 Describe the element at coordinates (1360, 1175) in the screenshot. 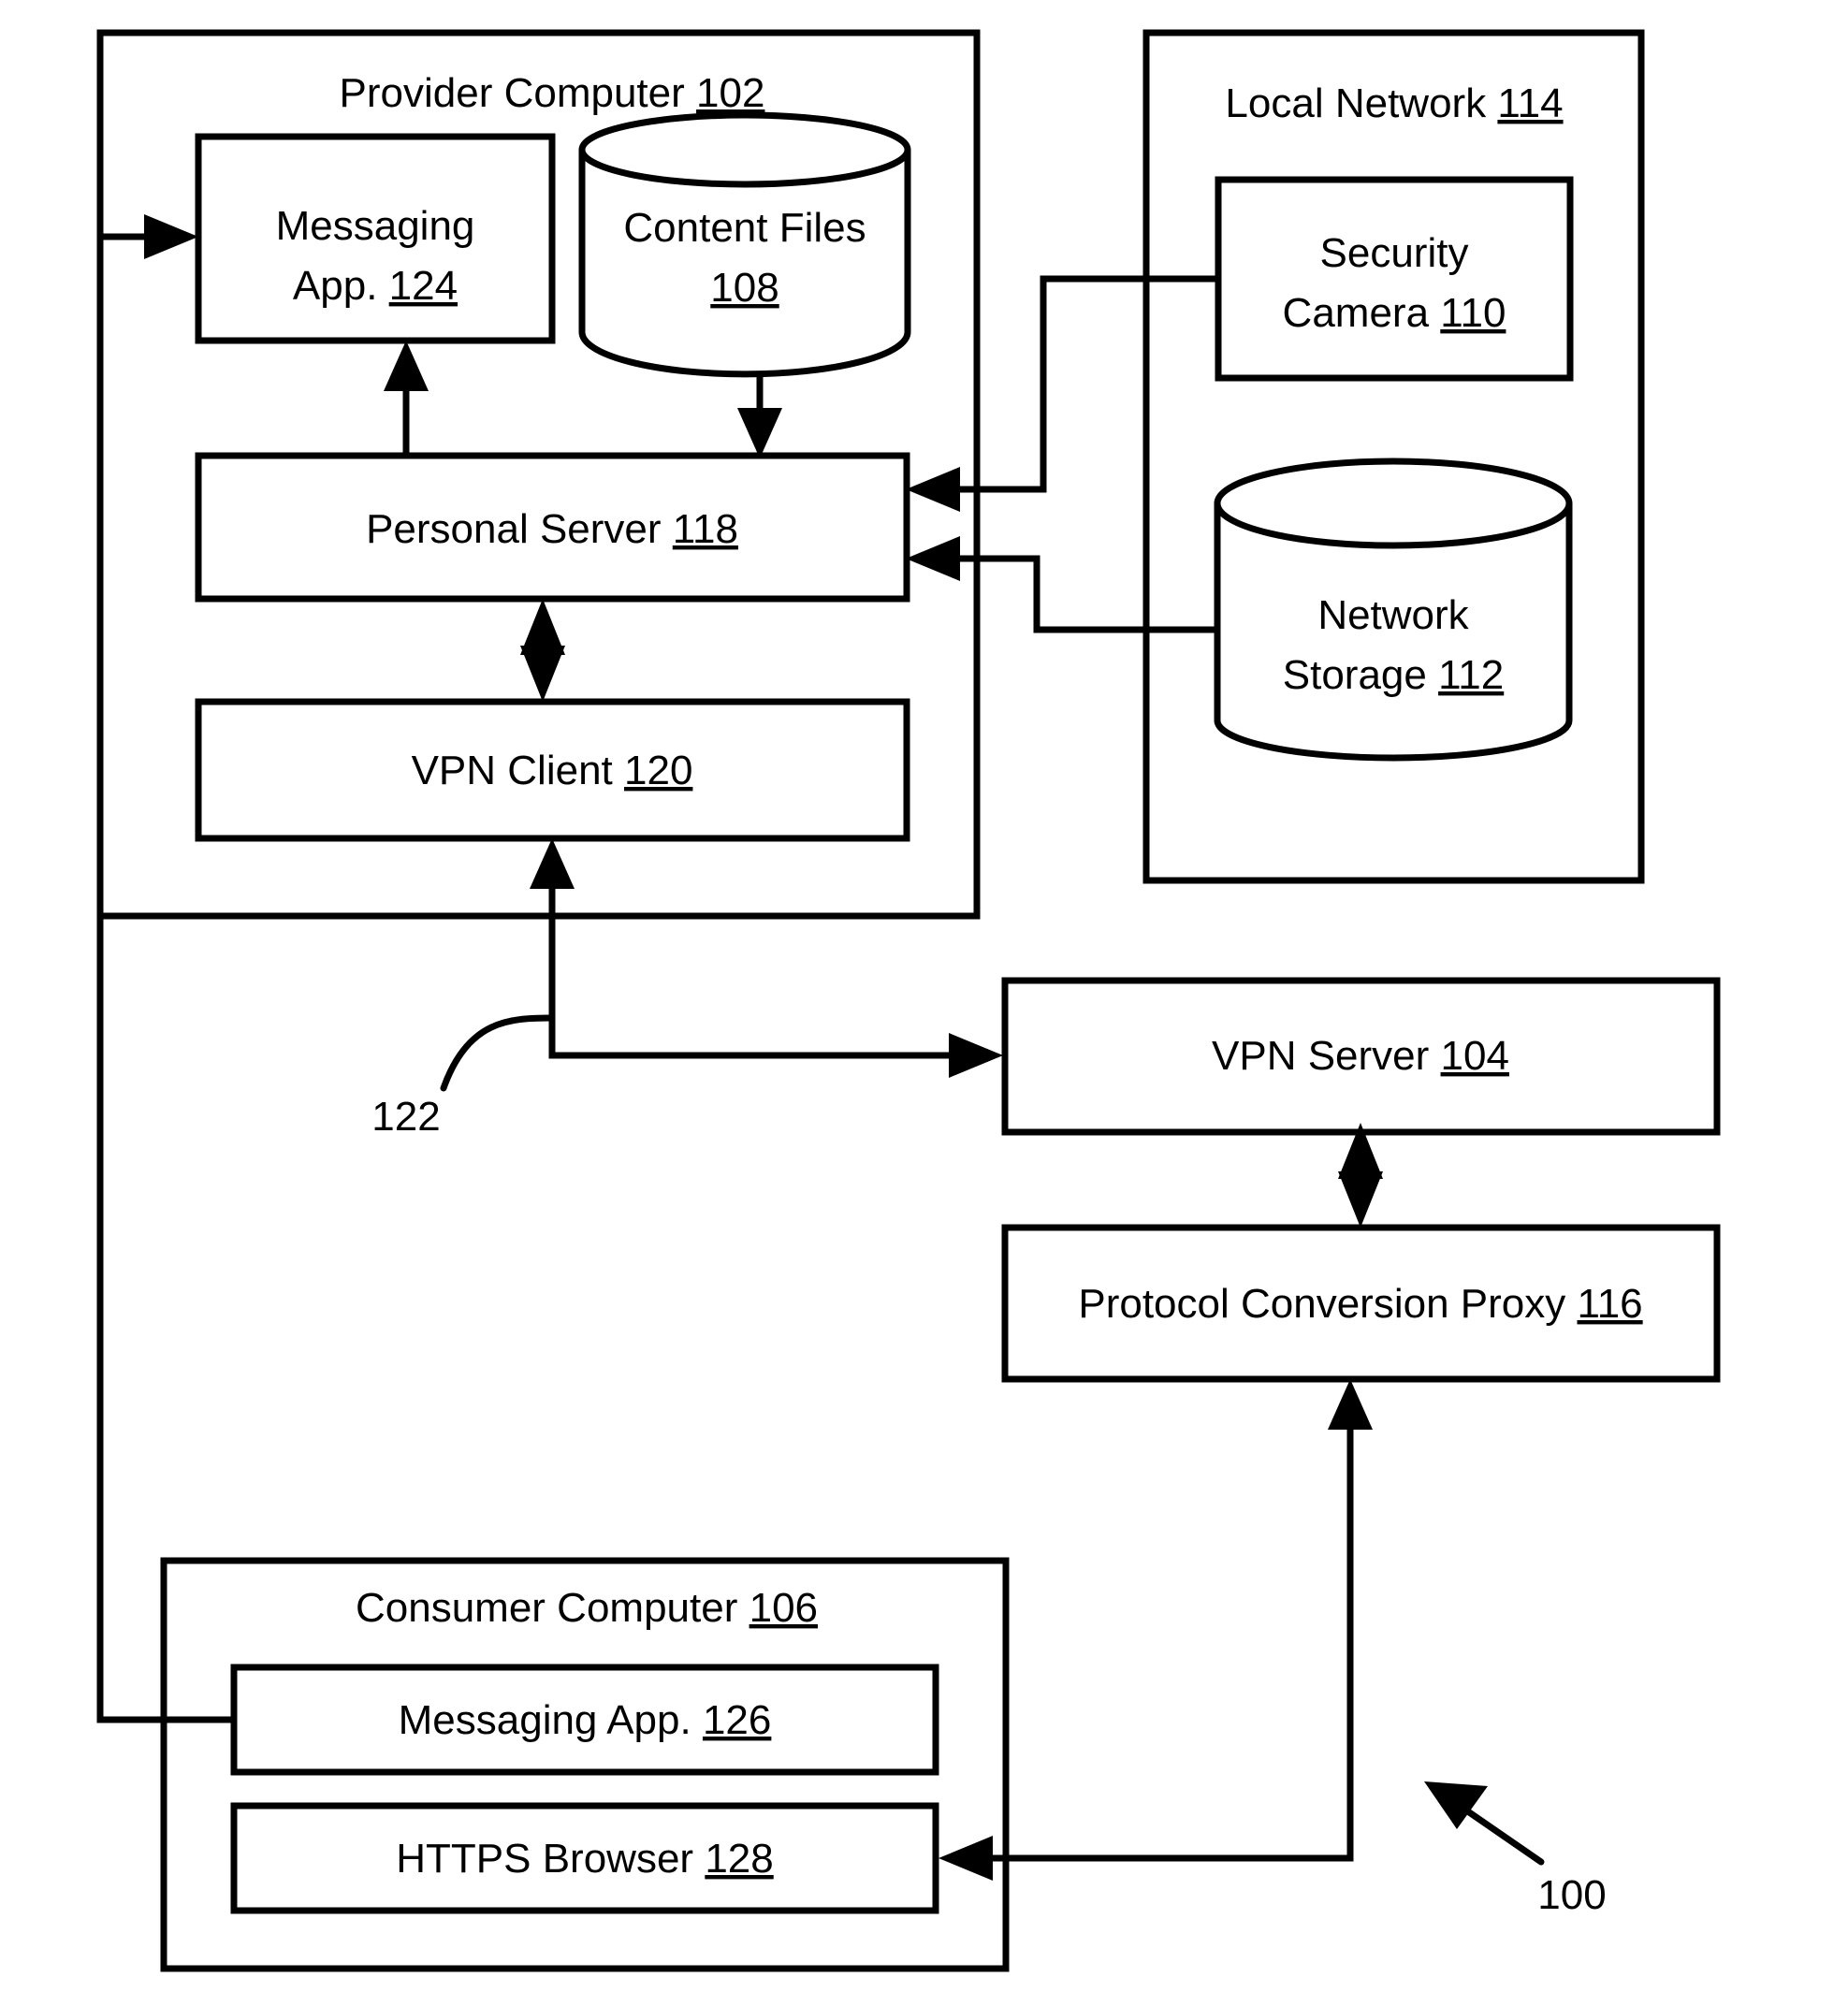

I see `connector-vpn-server-proxy` at that location.